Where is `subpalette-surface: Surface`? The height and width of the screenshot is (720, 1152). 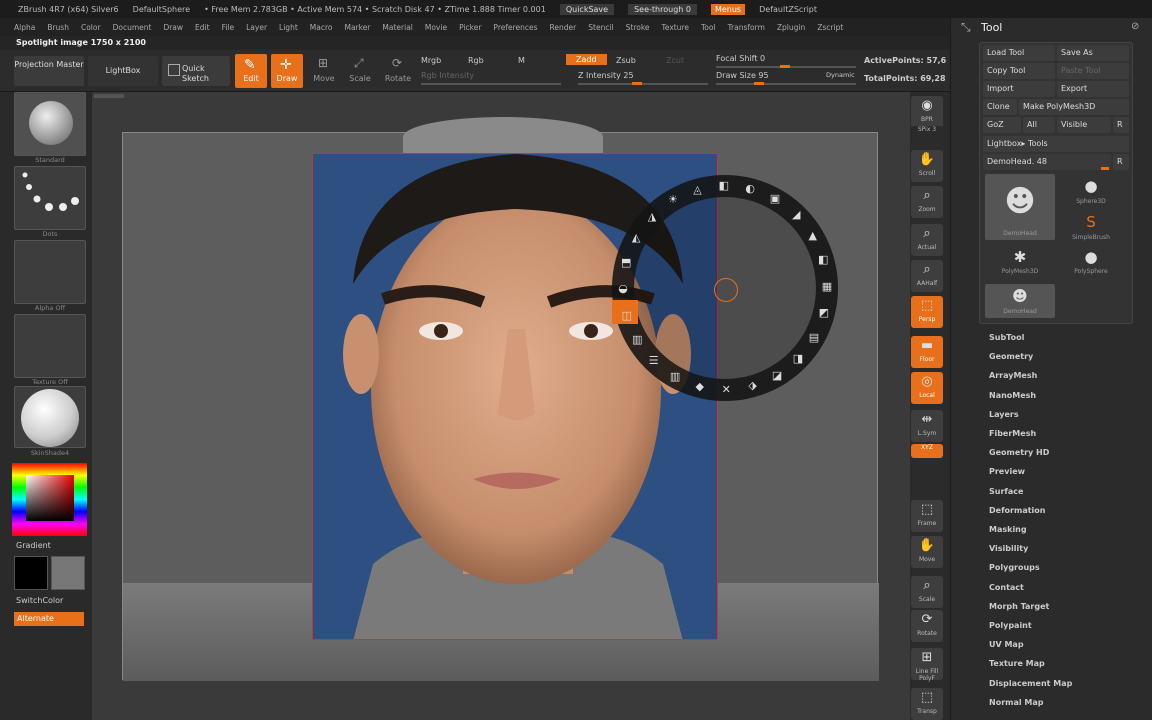 subpalette-surface: Surface is located at coordinates (1006, 491).